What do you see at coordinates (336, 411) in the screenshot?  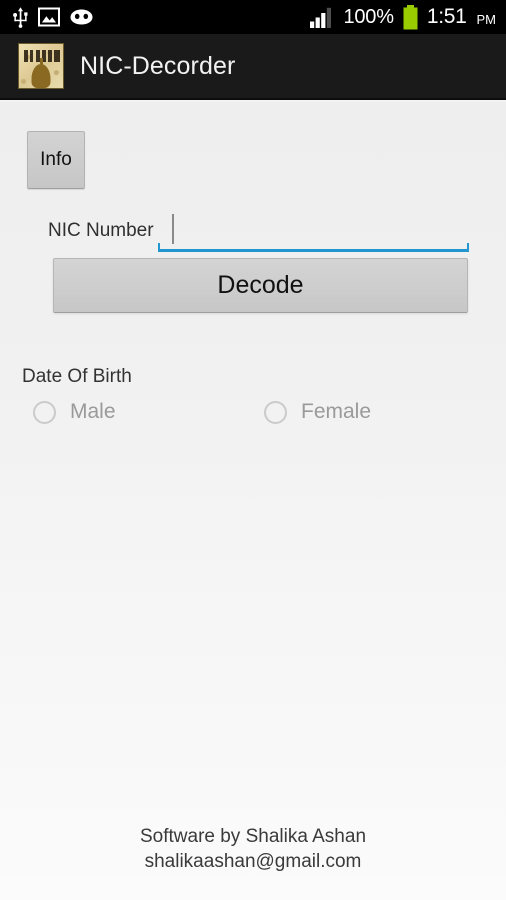 I see `radio-label-female: Female` at bounding box center [336, 411].